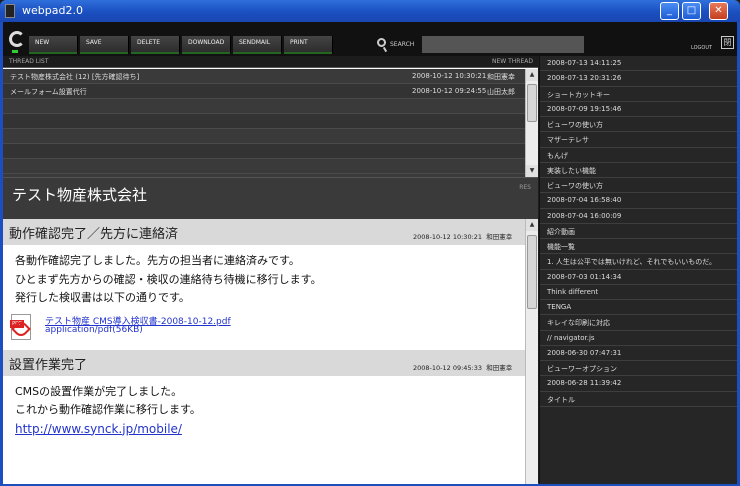  What do you see at coordinates (449, 91) in the screenshot?
I see `thread-date: 2008-10-12 09:24:55` at bounding box center [449, 91].